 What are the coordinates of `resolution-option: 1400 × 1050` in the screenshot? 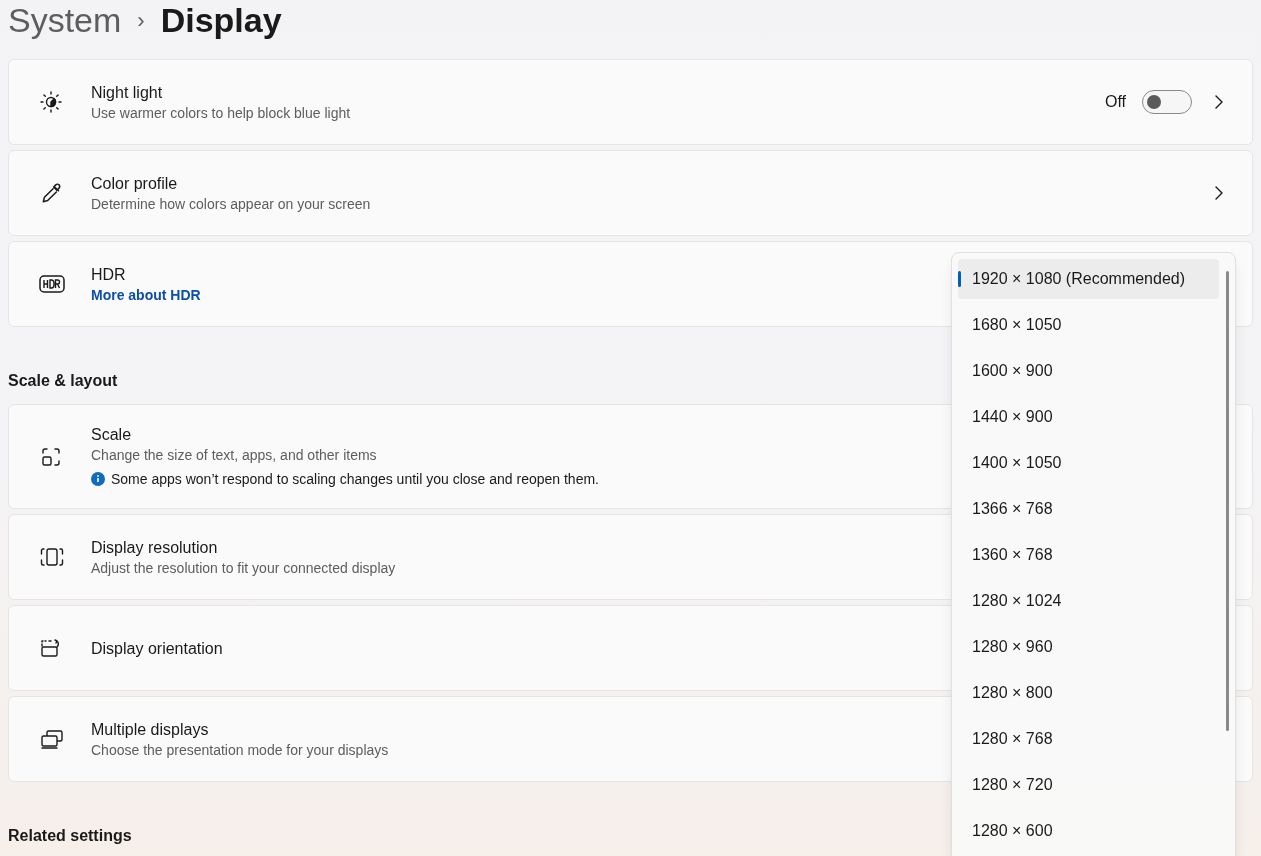 It's located at (1088, 463).